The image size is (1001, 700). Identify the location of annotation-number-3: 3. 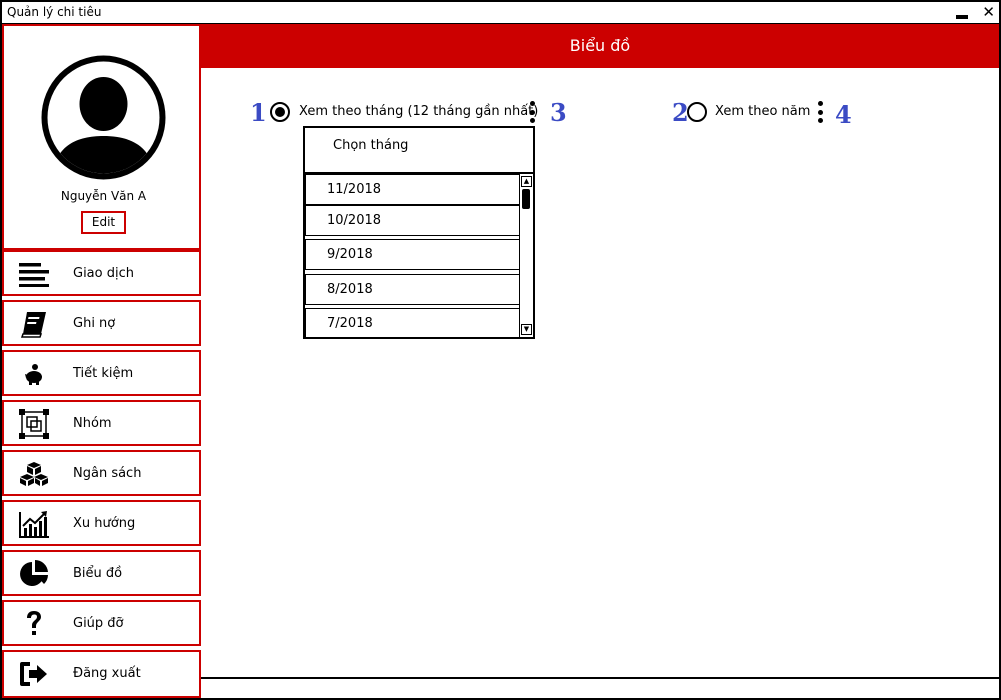
(558, 112).